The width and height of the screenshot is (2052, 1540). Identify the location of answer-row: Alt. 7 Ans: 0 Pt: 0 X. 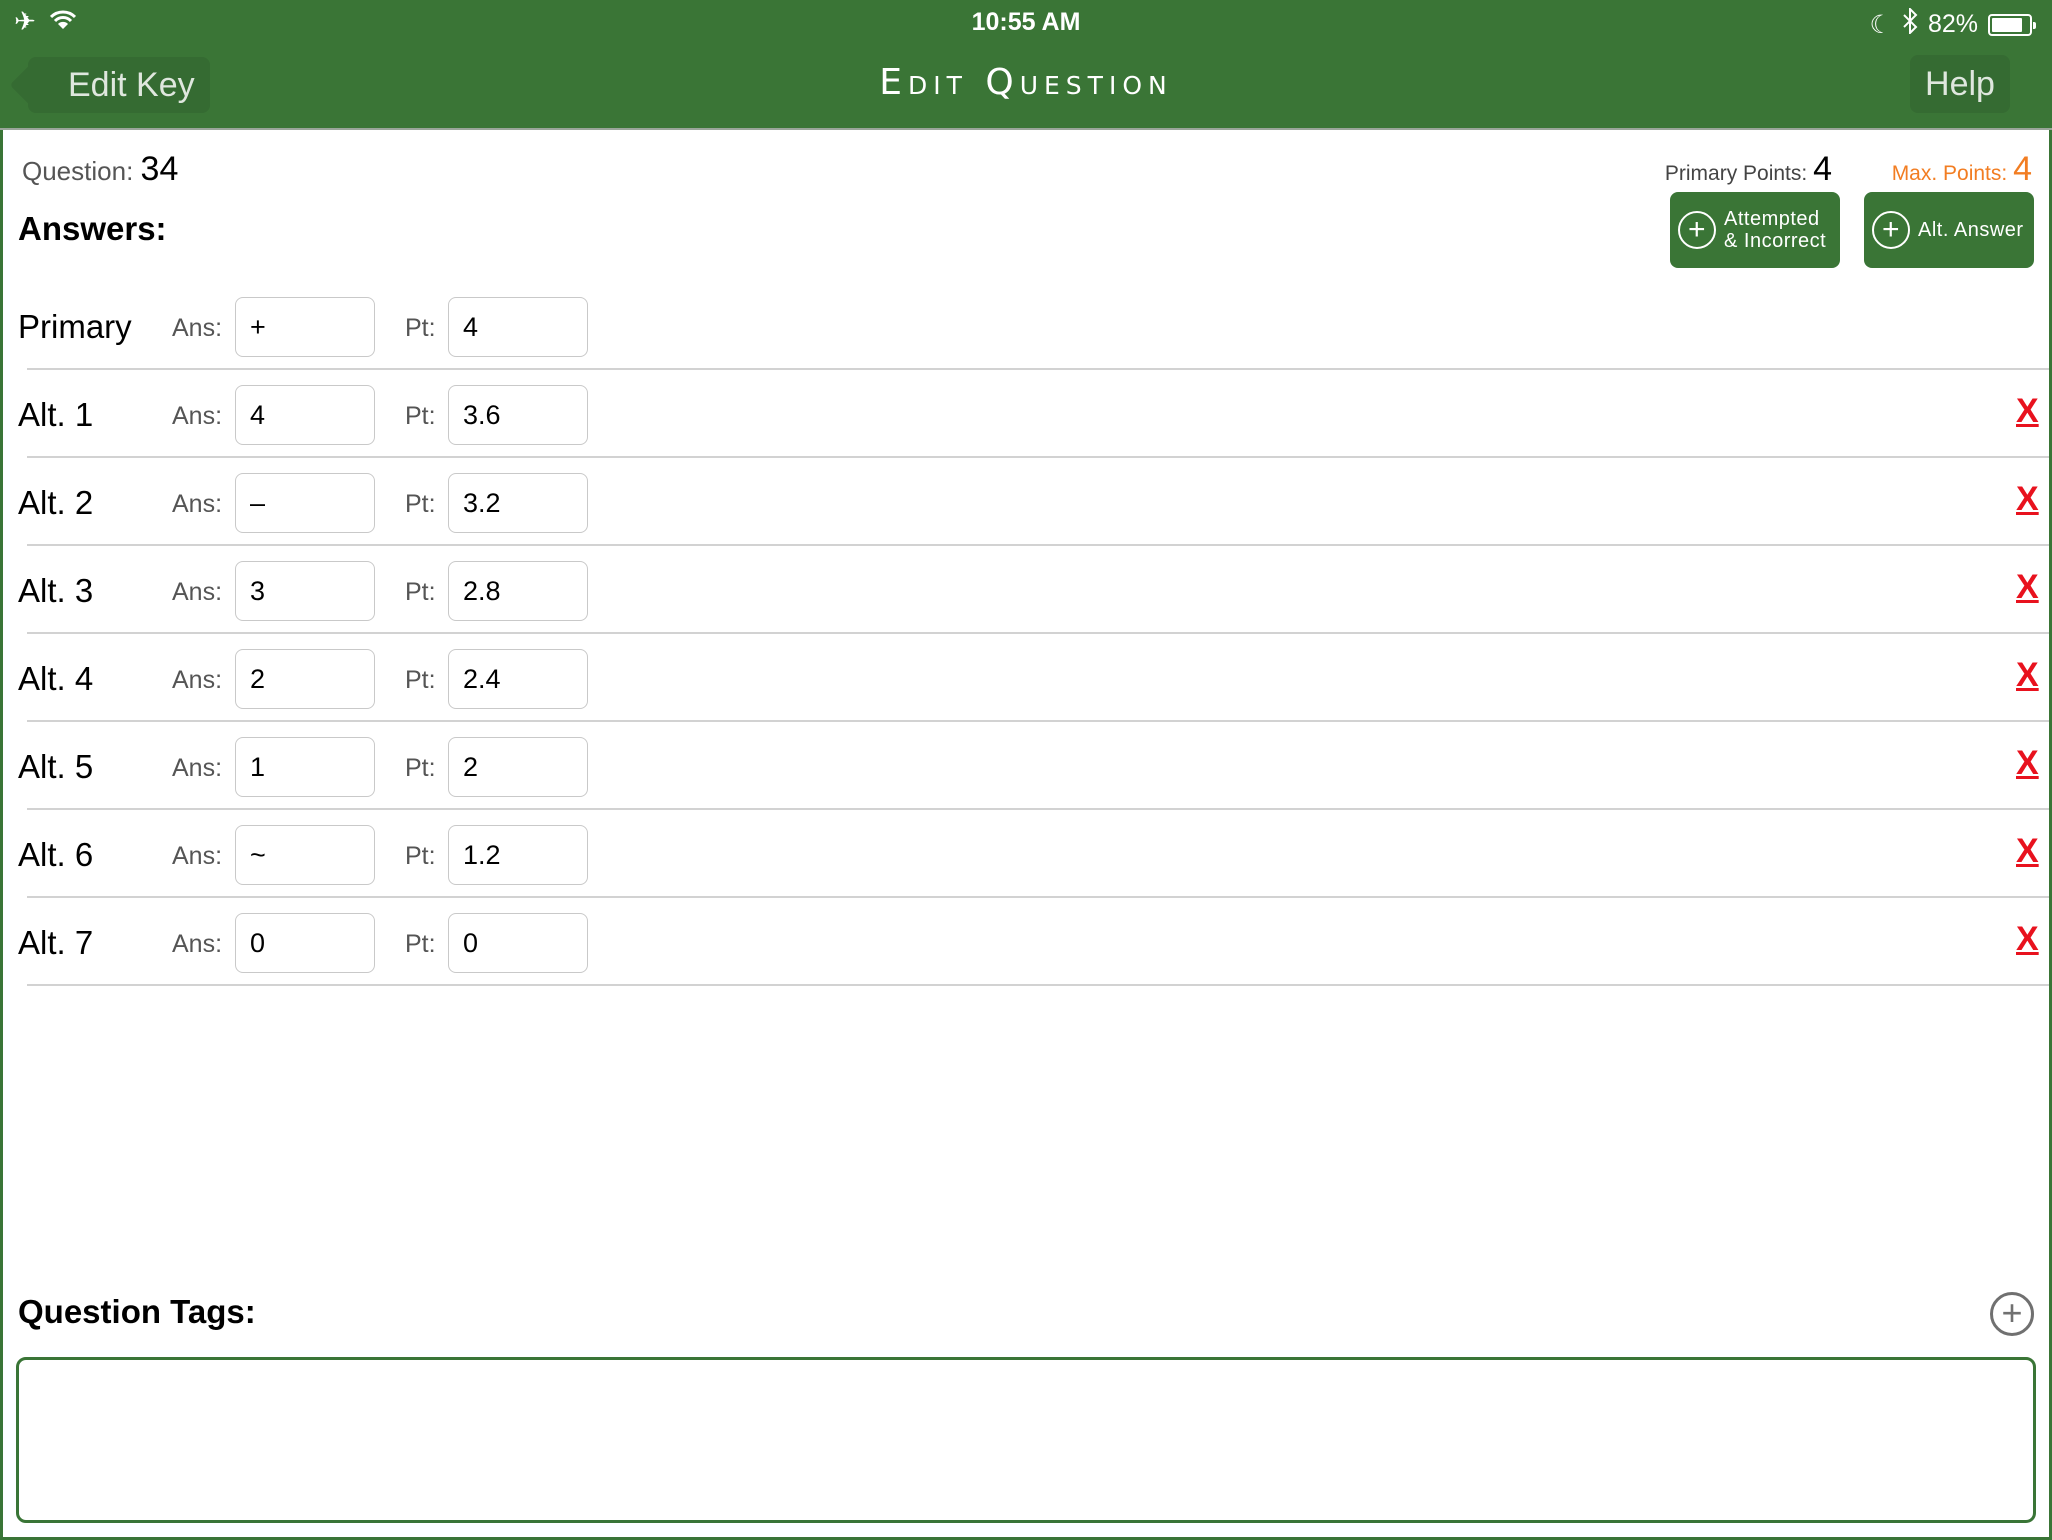
(1024, 942).